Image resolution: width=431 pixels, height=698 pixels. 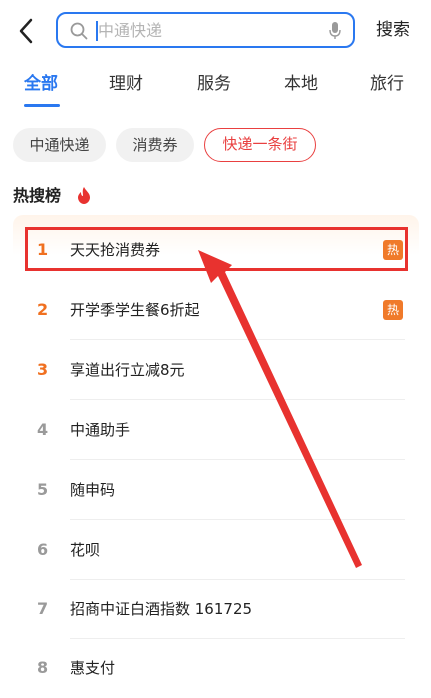 I want to click on history-chip-zto: 中通快递, so click(x=59, y=145).